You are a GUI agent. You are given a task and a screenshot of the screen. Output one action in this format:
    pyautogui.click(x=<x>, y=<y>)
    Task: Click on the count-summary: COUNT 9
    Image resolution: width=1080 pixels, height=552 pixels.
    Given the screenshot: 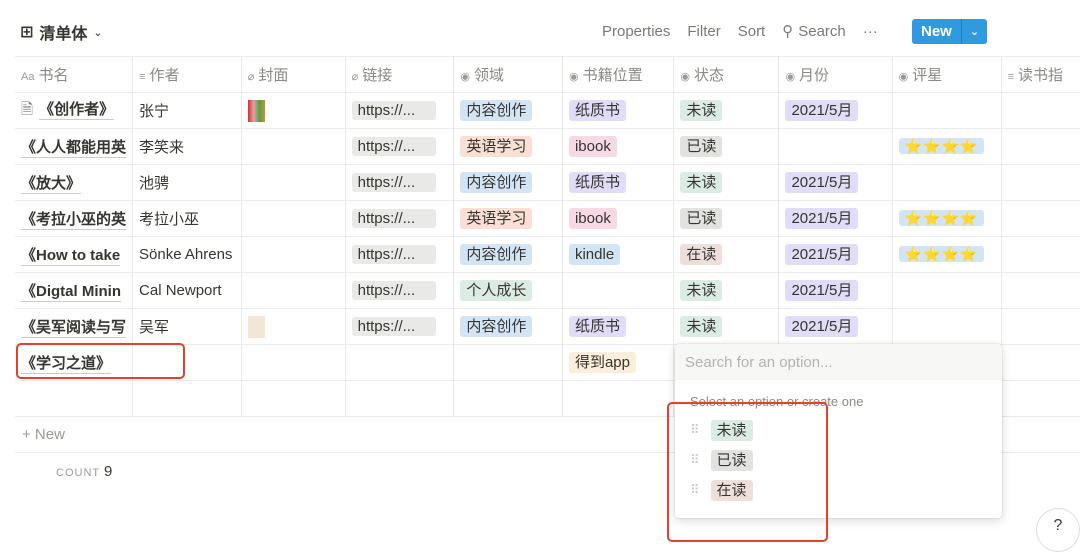 What is the action you would take?
    pyautogui.click(x=84, y=471)
    